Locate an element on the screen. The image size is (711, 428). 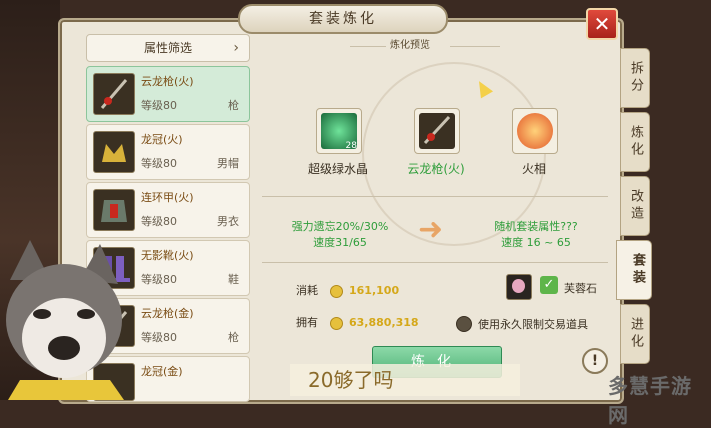
preview-label: 炼化预览 is located at coordinates (410, 45).